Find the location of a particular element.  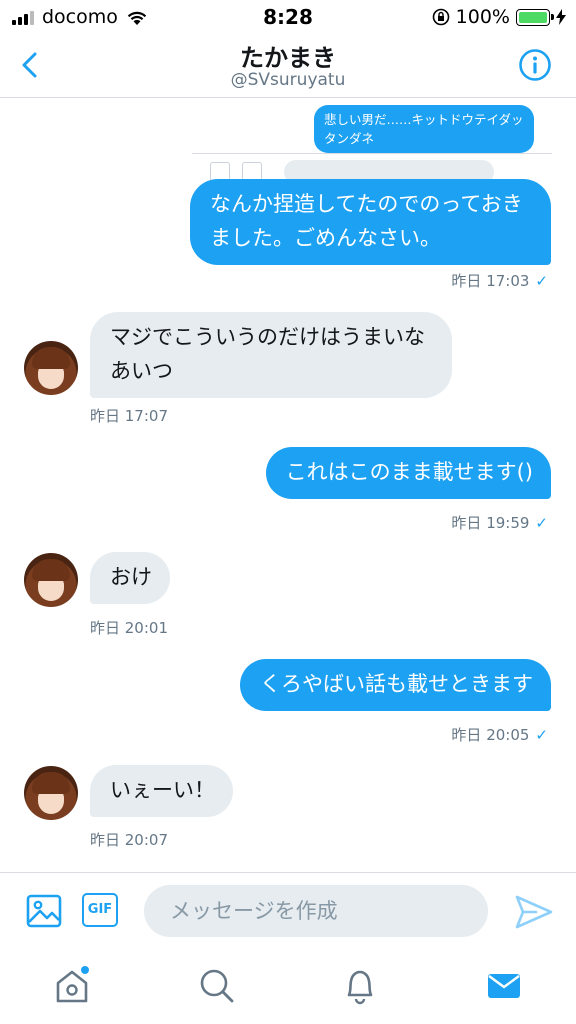

message-meta: 昨日 17:03 ✓ is located at coordinates (499, 280).